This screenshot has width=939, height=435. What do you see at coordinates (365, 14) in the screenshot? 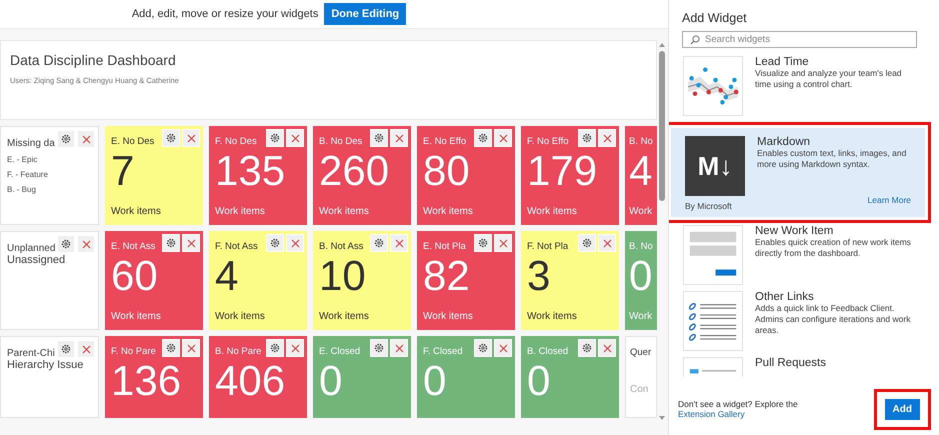
I see `done-editing-button: Done Editing` at bounding box center [365, 14].